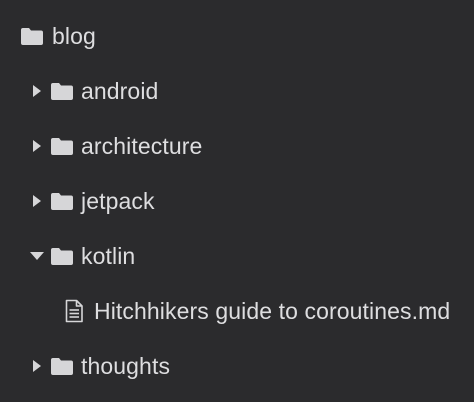 The height and width of the screenshot is (402, 474). I want to click on tree-item-label: blog, so click(74, 35).